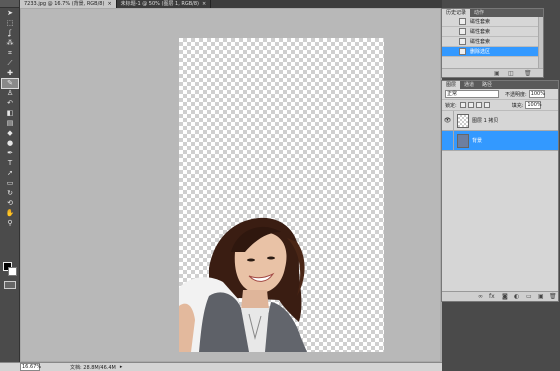 Image resolution: width=560 pixels, height=371 pixels. What do you see at coordinates (10, 113) in the screenshot?
I see `eraser-tool-icon: ◧` at bounding box center [10, 113].